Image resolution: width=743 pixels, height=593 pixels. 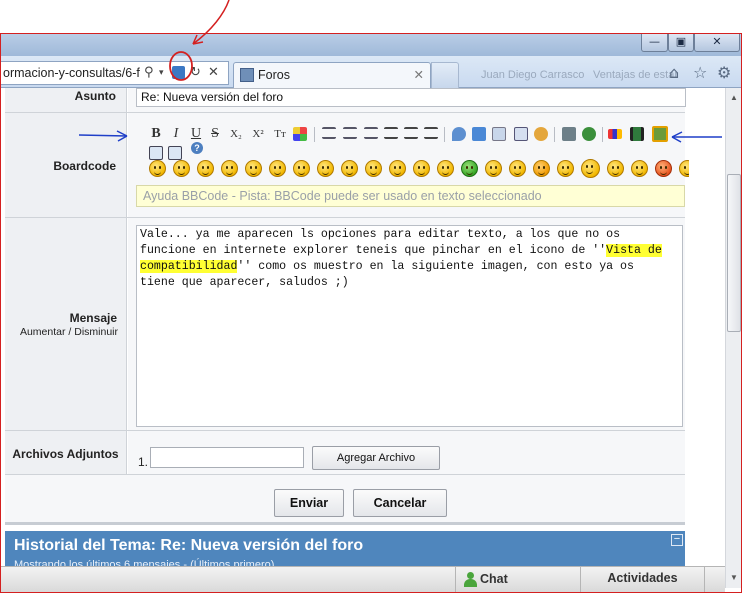 I want to click on address-bar: ormacion-y-consultas/6-f ⚲ ▾ ↻ ✕, so click(x=115, y=73).